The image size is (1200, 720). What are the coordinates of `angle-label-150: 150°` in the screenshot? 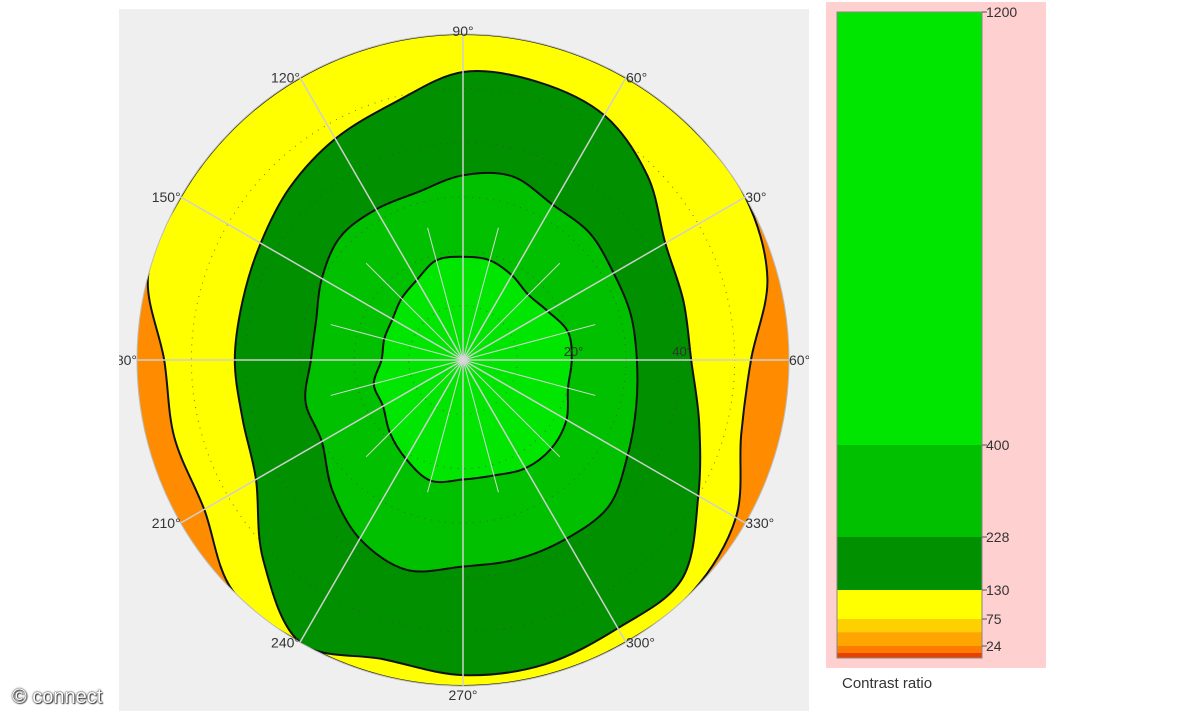 It's located at (166, 197).